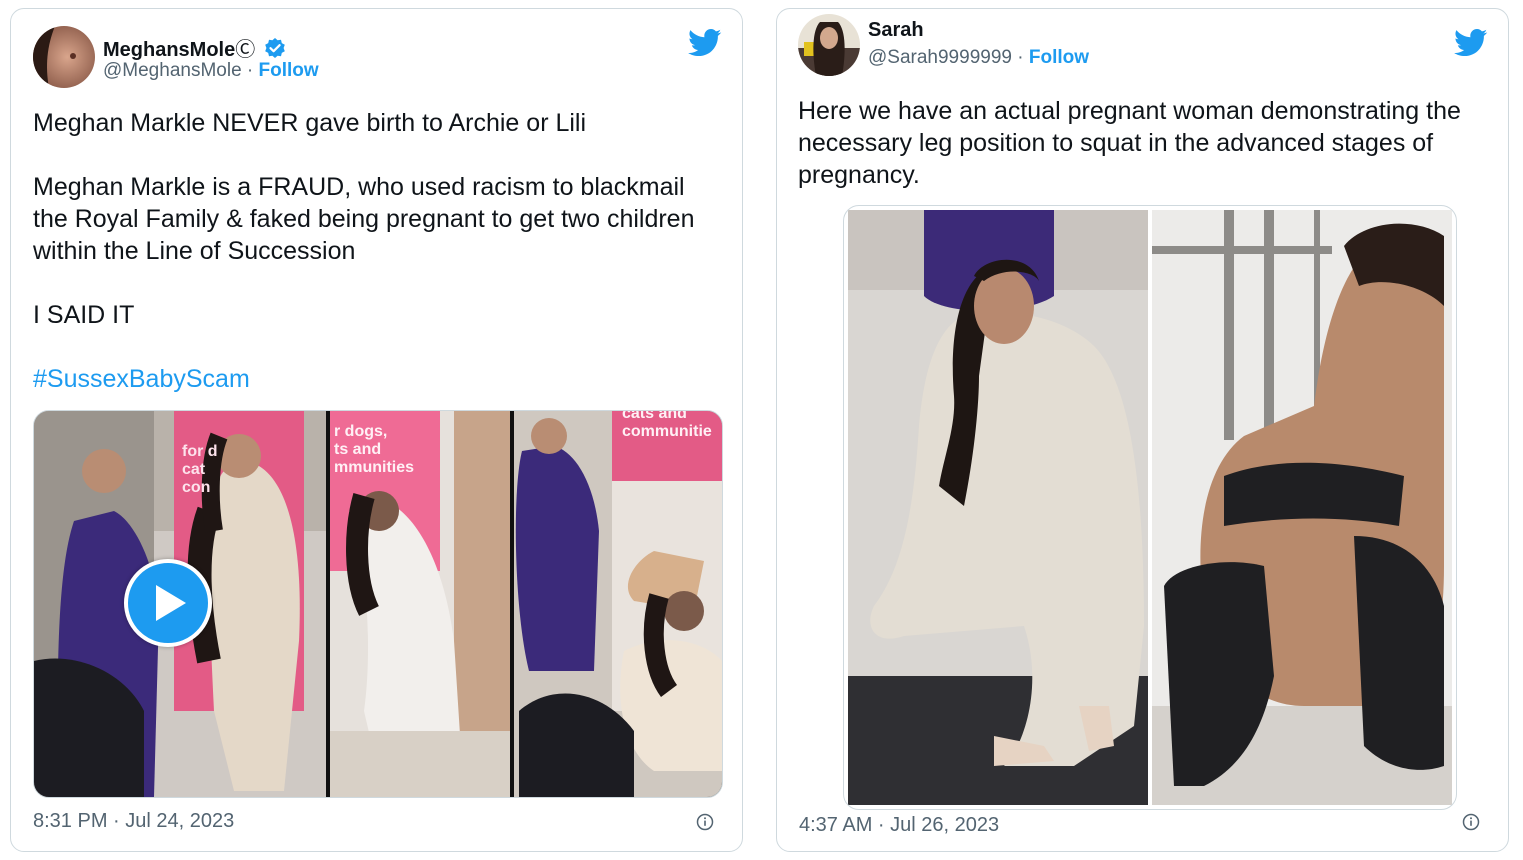  I want to click on copyright-badge: Ⓒ, so click(245, 50).